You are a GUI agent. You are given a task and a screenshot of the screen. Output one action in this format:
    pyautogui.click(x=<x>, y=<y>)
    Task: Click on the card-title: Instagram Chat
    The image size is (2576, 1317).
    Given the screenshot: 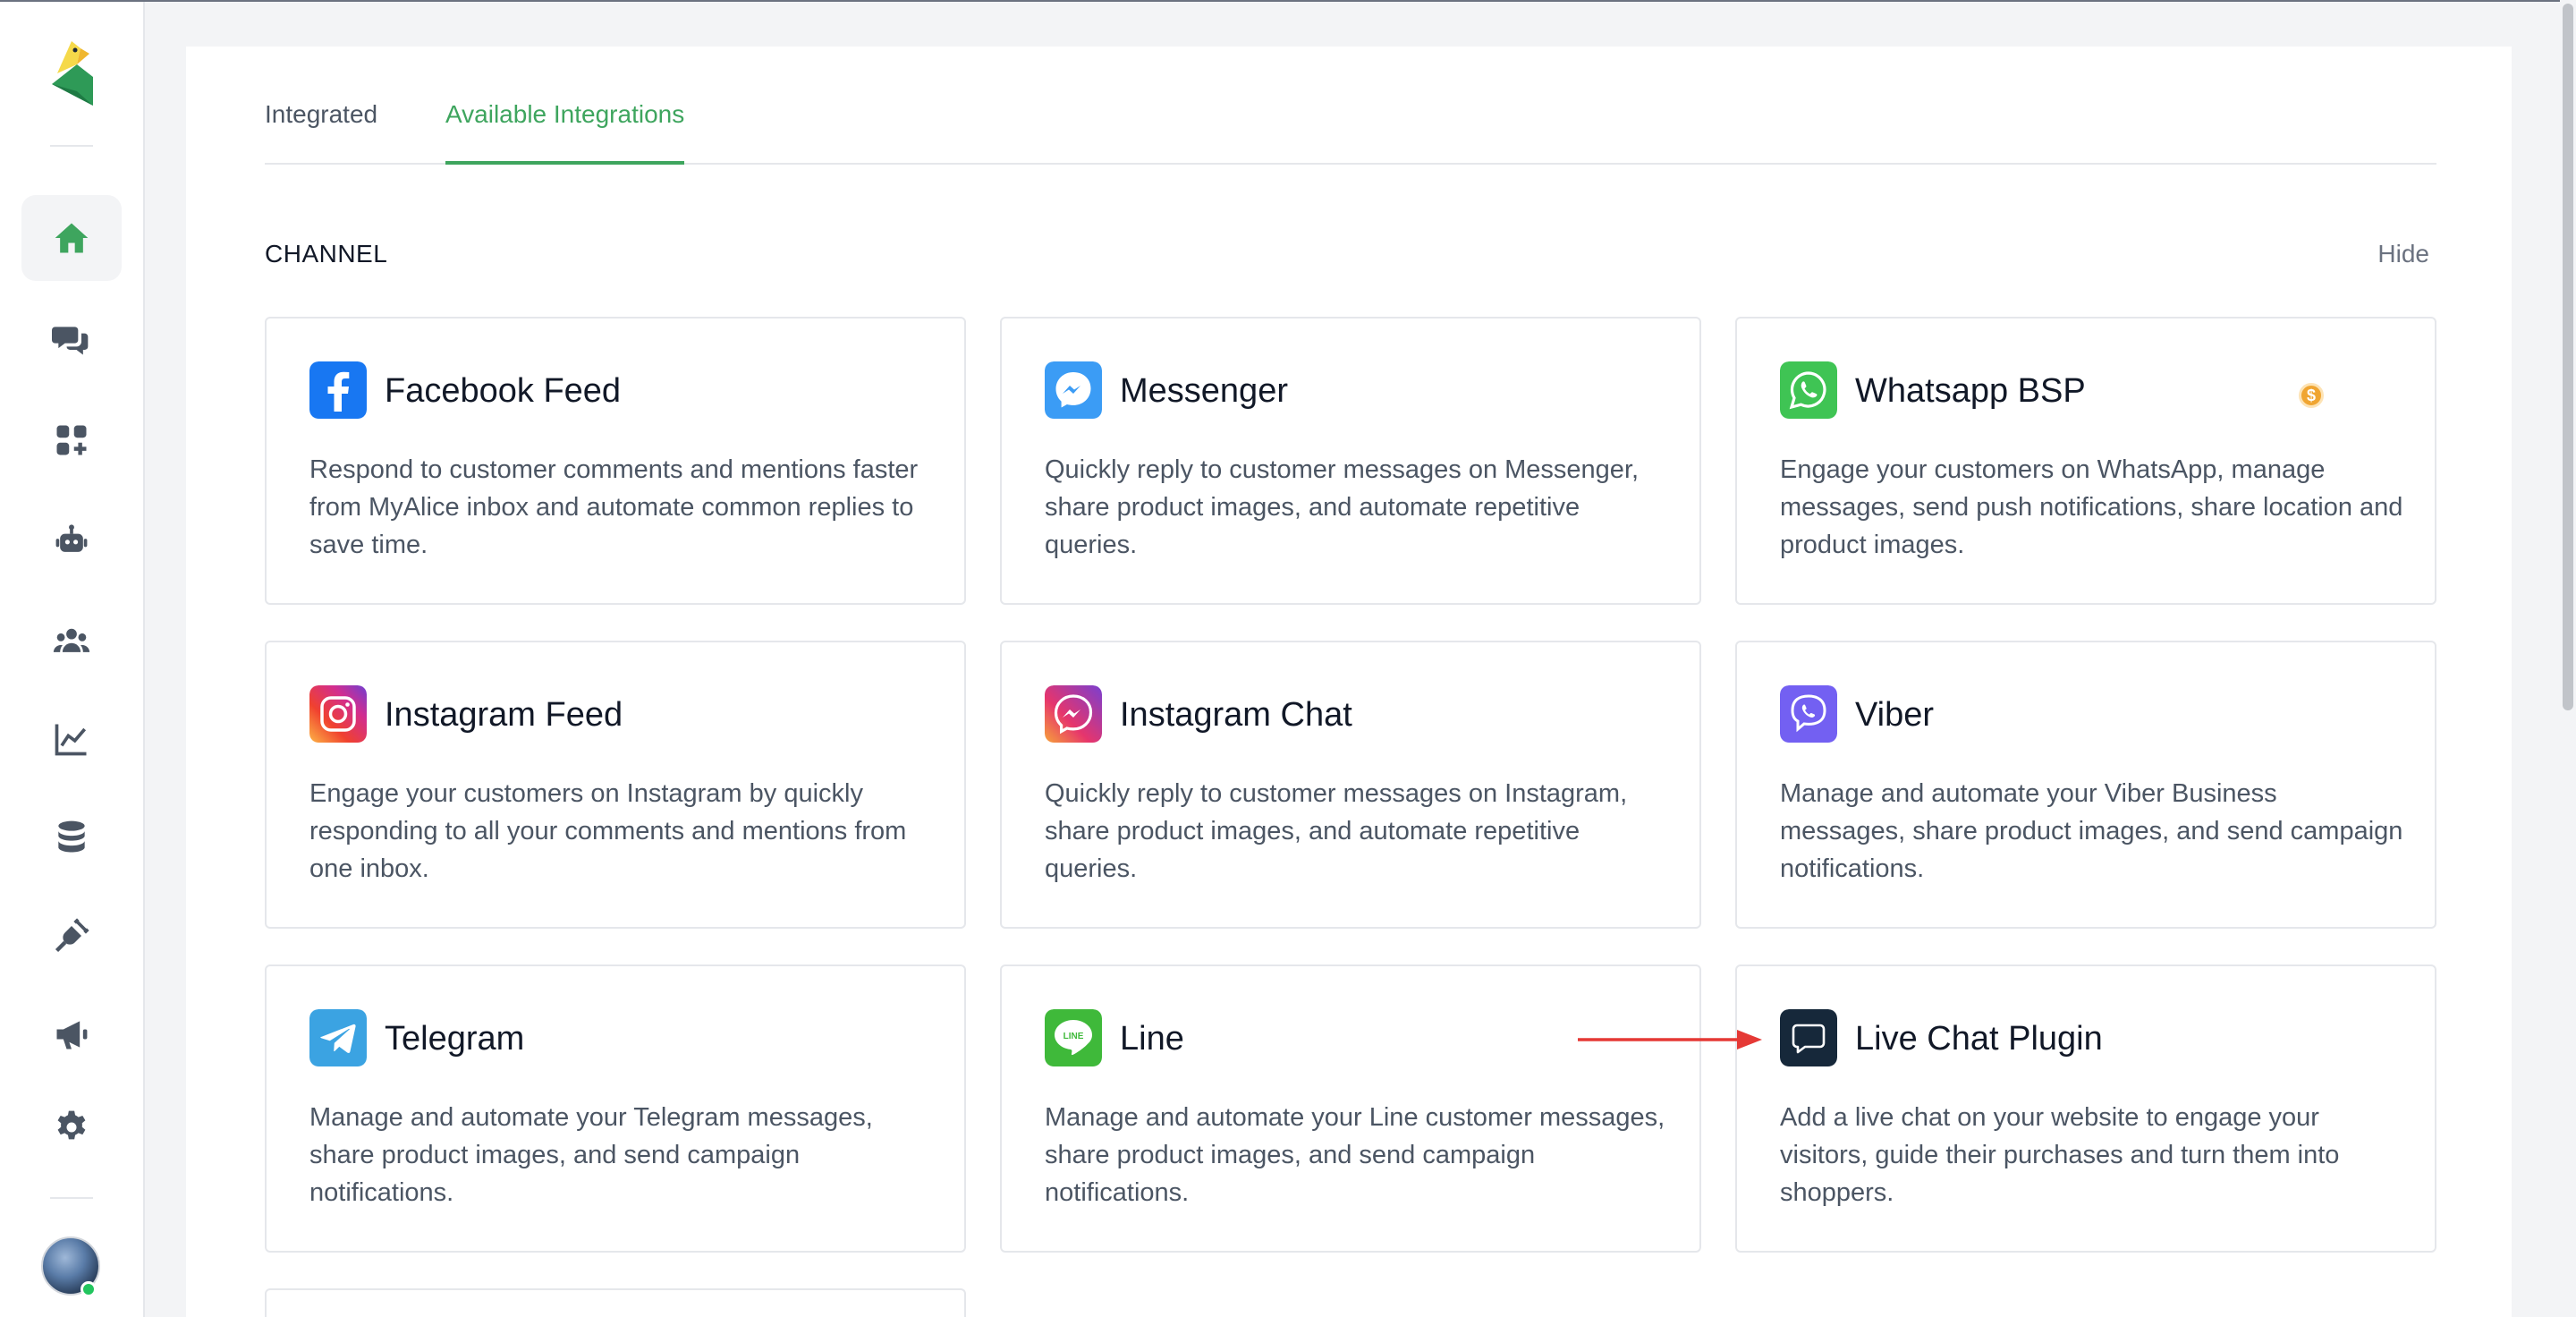 What is the action you would take?
    pyautogui.click(x=1236, y=715)
    